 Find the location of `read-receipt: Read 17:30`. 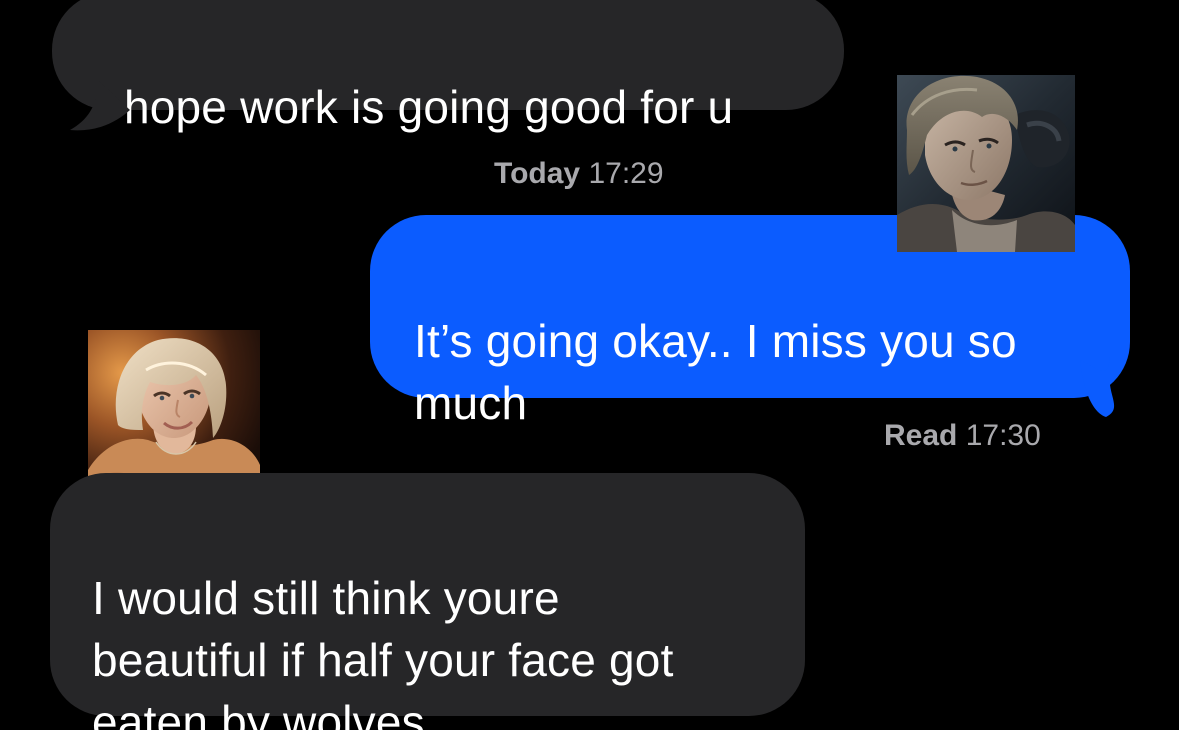

read-receipt: Read 17:30 is located at coordinates (962, 436).